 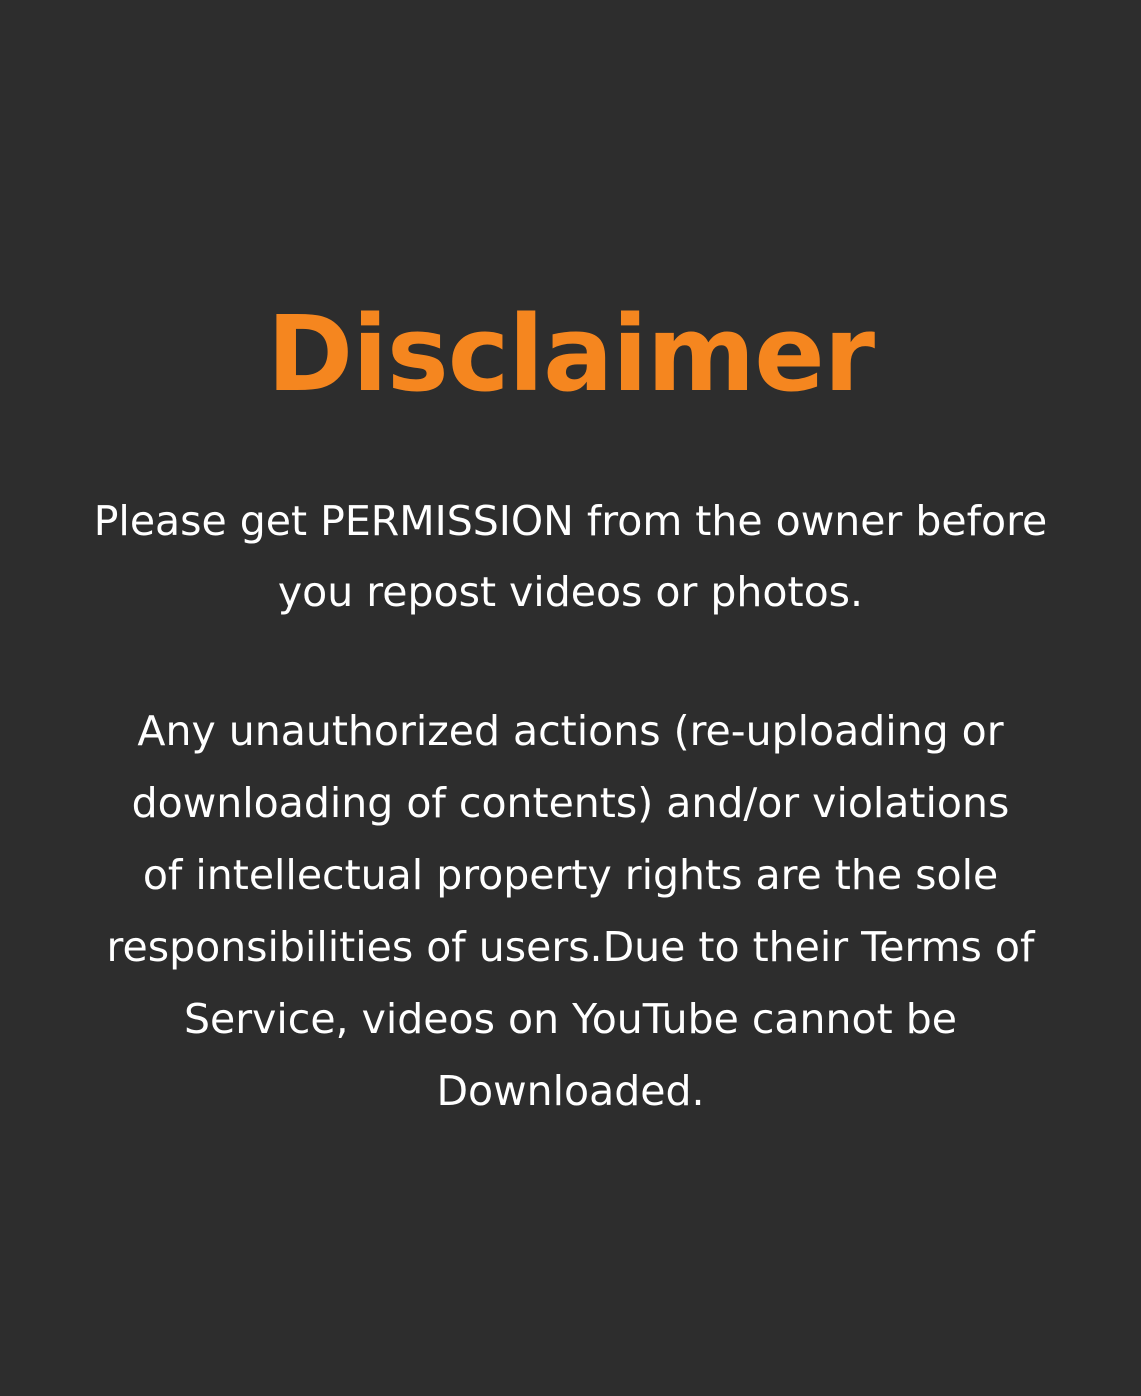 What do you see at coordinates (570, 592) in the screenshot?
I see `permission-notice-line-2: you repost videos or photos.` at bounding box center [570, 592].